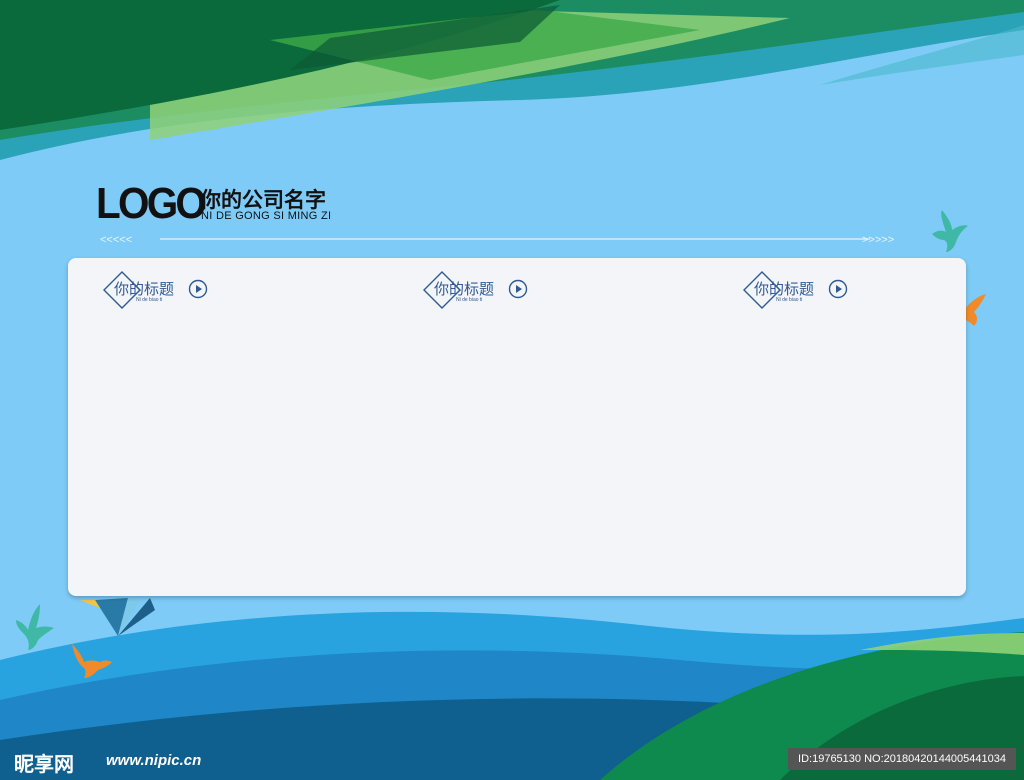 This screenshot has height=780, width=1024. I want to click on title-tag-2: 你的标题 Ni de biao ti, so click(477, 290).